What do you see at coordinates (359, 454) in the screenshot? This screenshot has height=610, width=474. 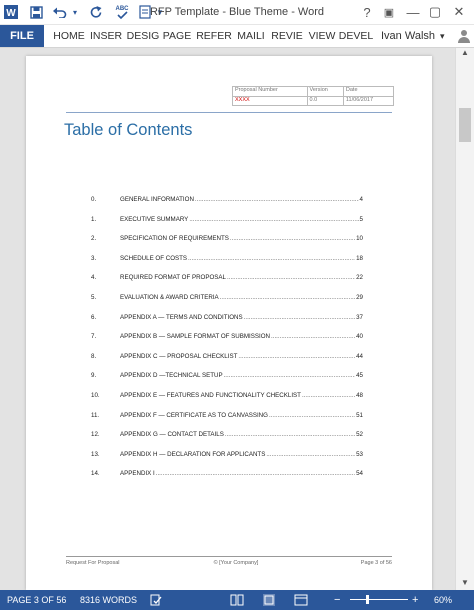 I see `toc-entry-page: 53` at bounding box center [359, 454].